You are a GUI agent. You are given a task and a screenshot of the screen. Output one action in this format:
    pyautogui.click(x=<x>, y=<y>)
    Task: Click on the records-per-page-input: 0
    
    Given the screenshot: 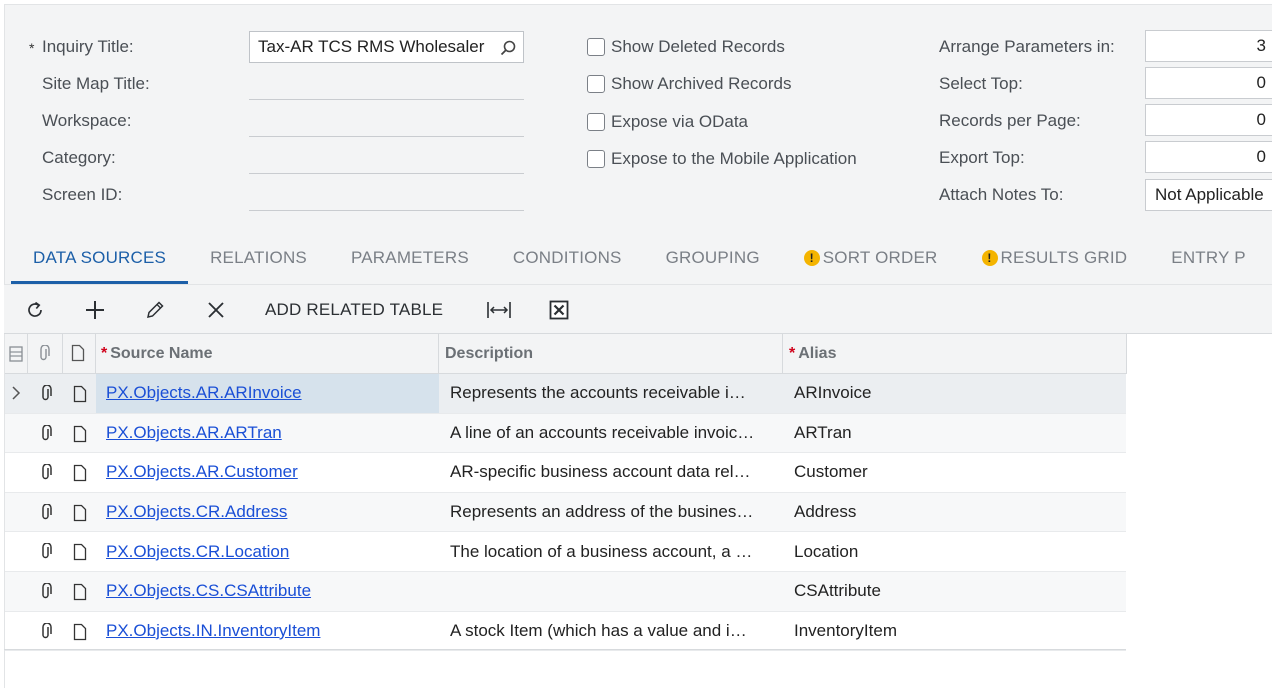 What is the action you would take?
    pyautogui.click(x=1208, y=120)
    